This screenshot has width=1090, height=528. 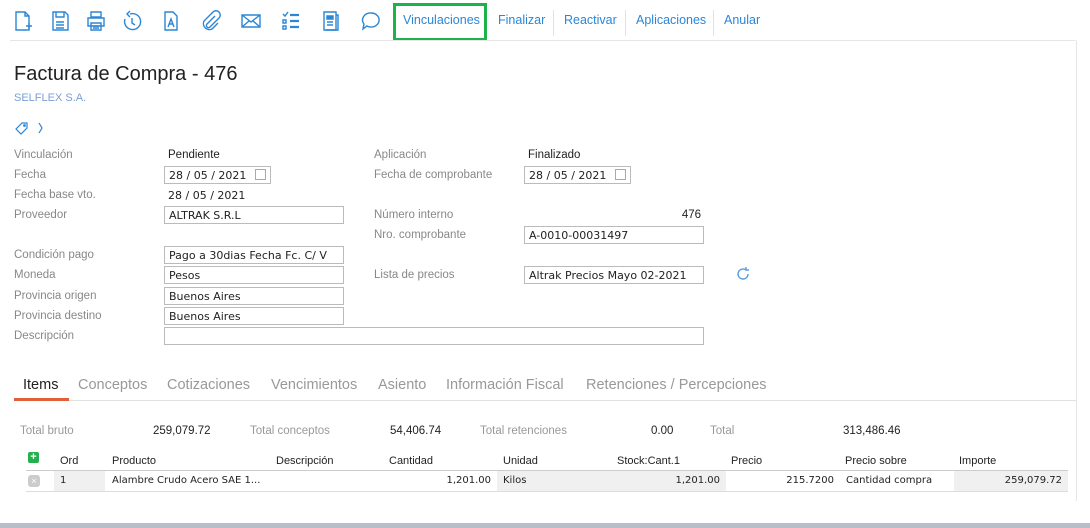 What do you see at coordinates (668, 481) in the screenshot?
I see `cell-stock: 1,201.00` at bounding box center [668, 481].